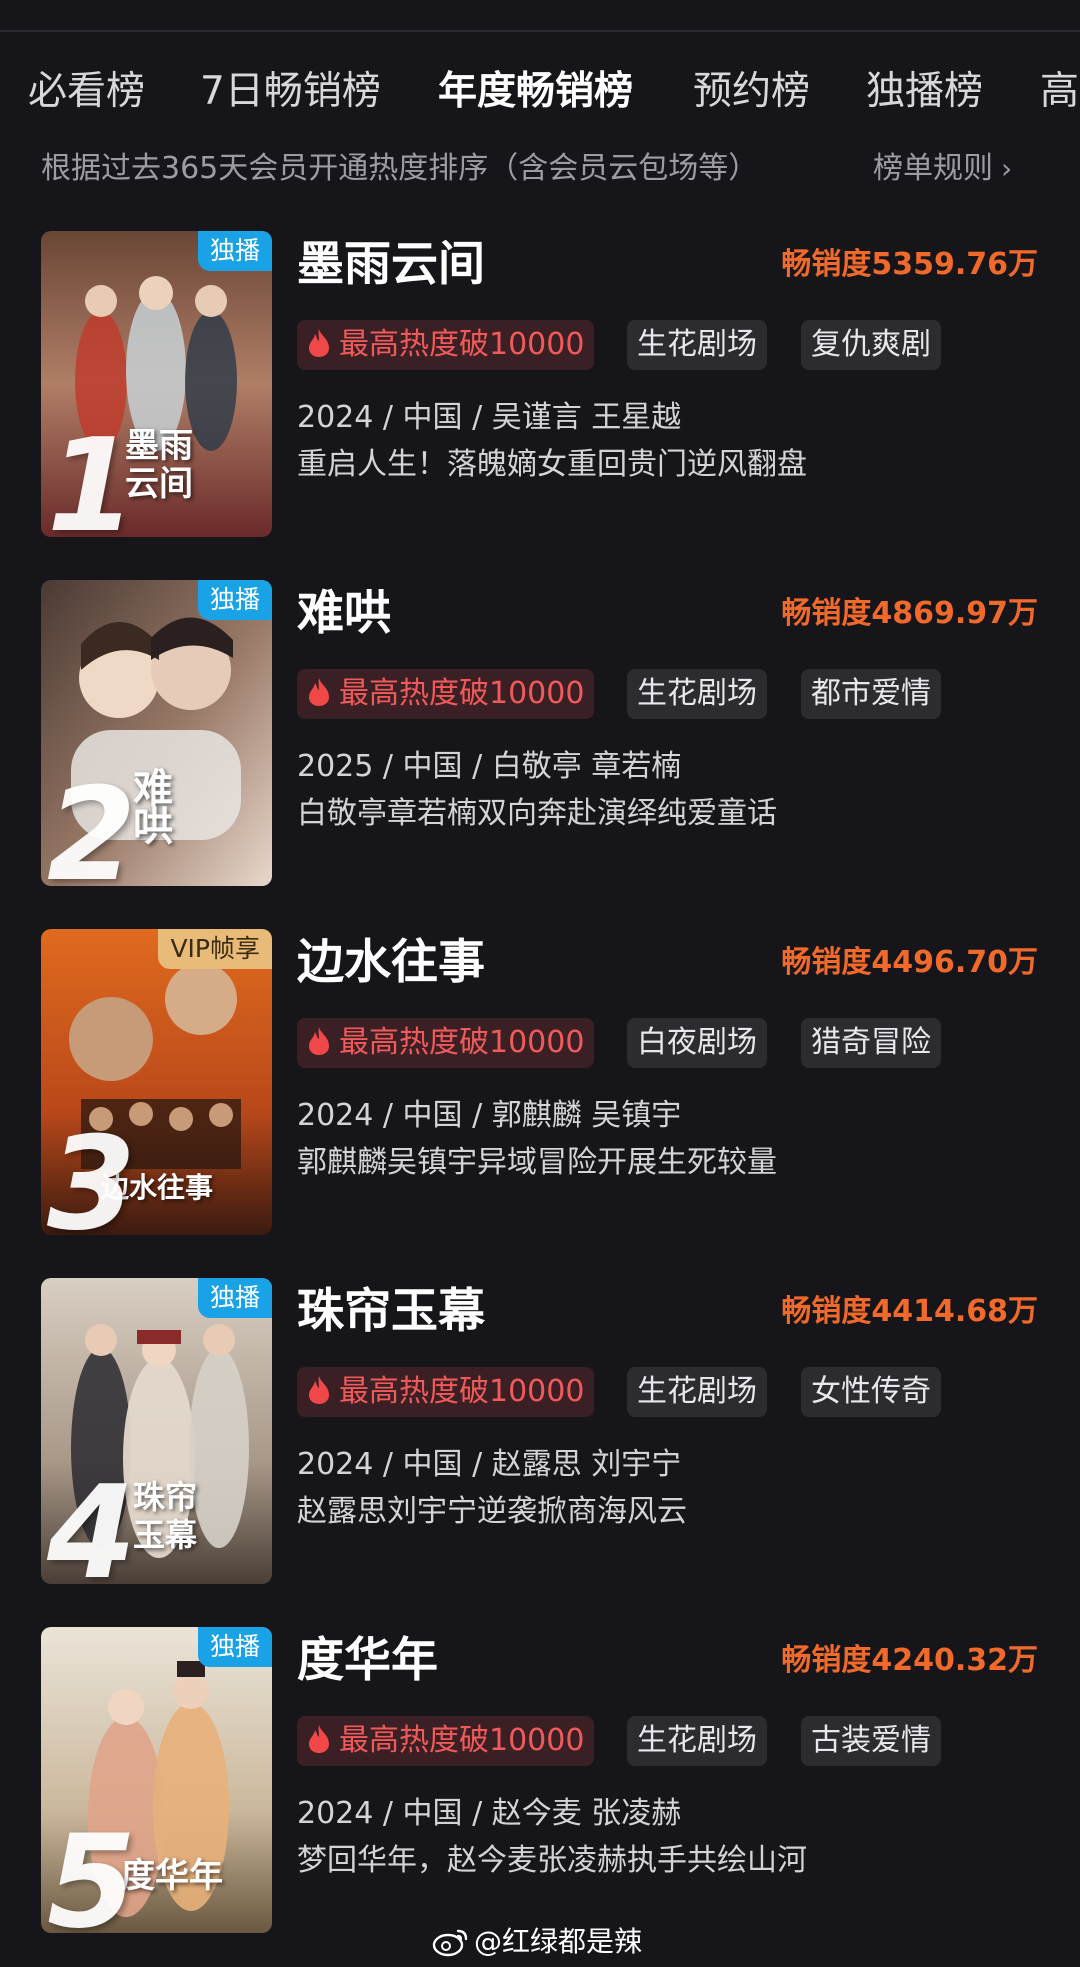  I want to click on genre-tag: 猎奇冒险, so click(871, 1043).